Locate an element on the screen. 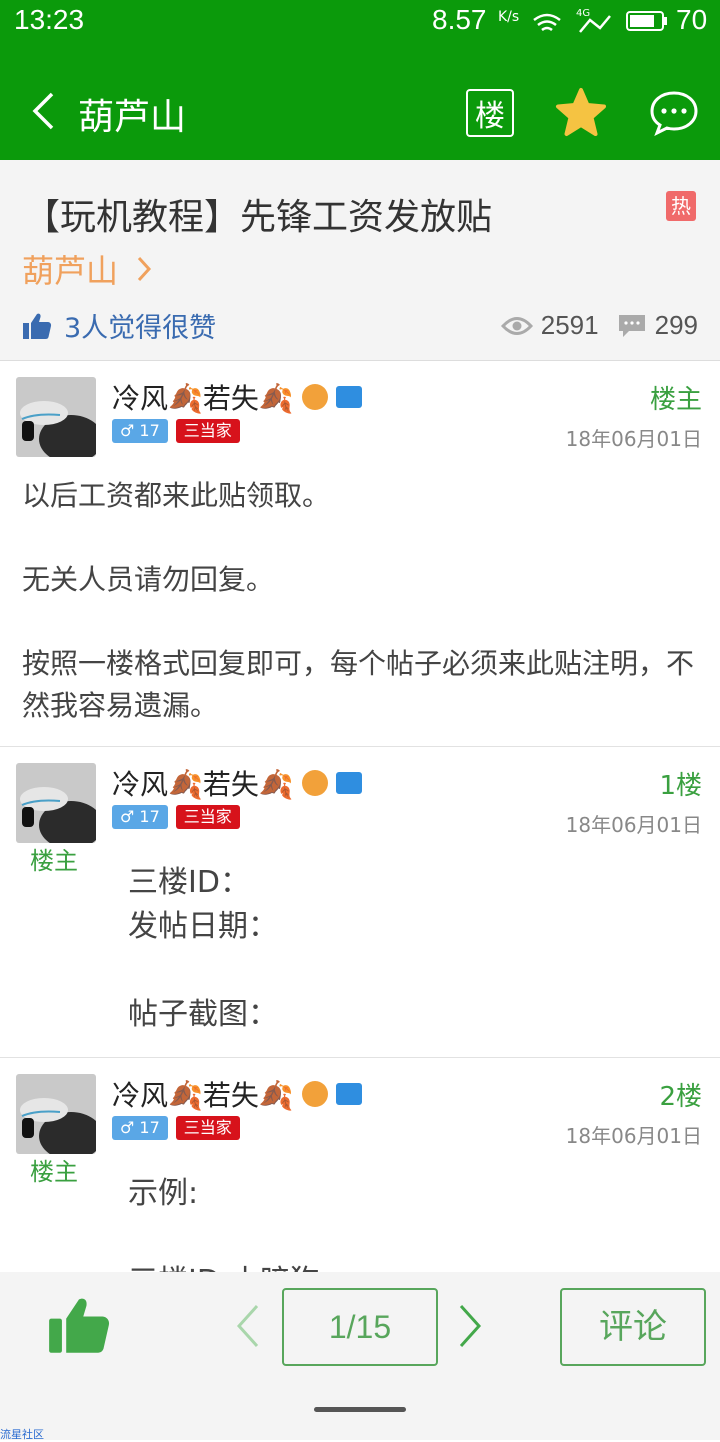 This screenshot has width=720, height=1442. hot-badge: 热 is located at coordinates (681, 206).